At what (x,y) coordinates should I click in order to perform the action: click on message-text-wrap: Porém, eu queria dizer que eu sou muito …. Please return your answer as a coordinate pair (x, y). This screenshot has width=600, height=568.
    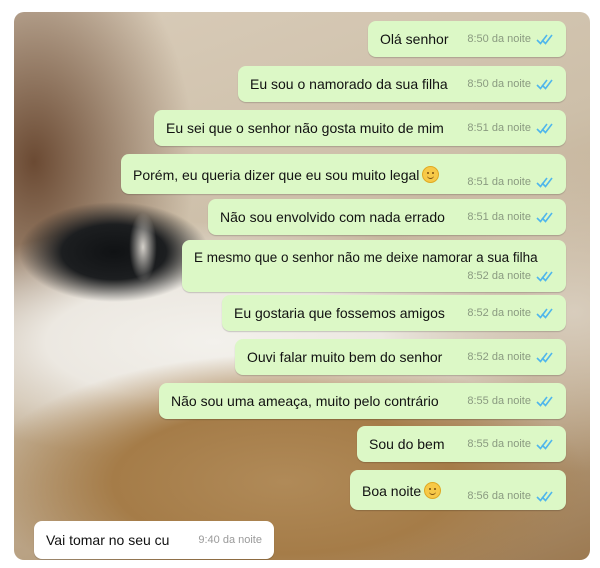
    Looking at the image, I should click on (286, 174).